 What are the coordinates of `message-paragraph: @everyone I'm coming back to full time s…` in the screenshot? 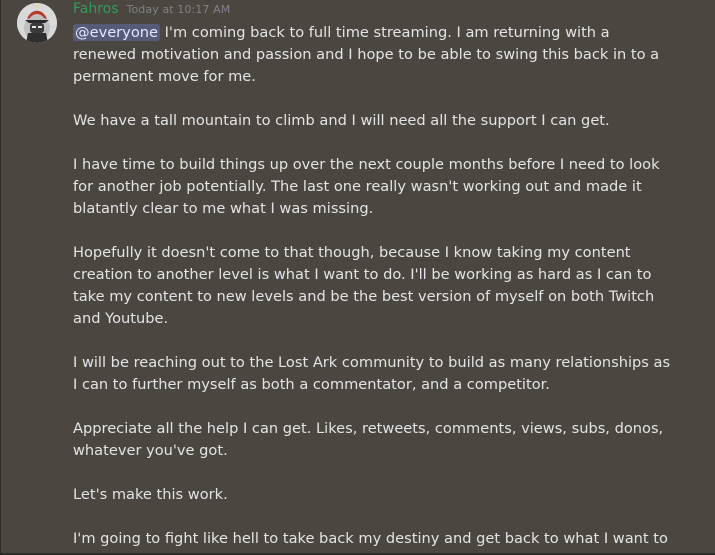 It's located at (373, 55).